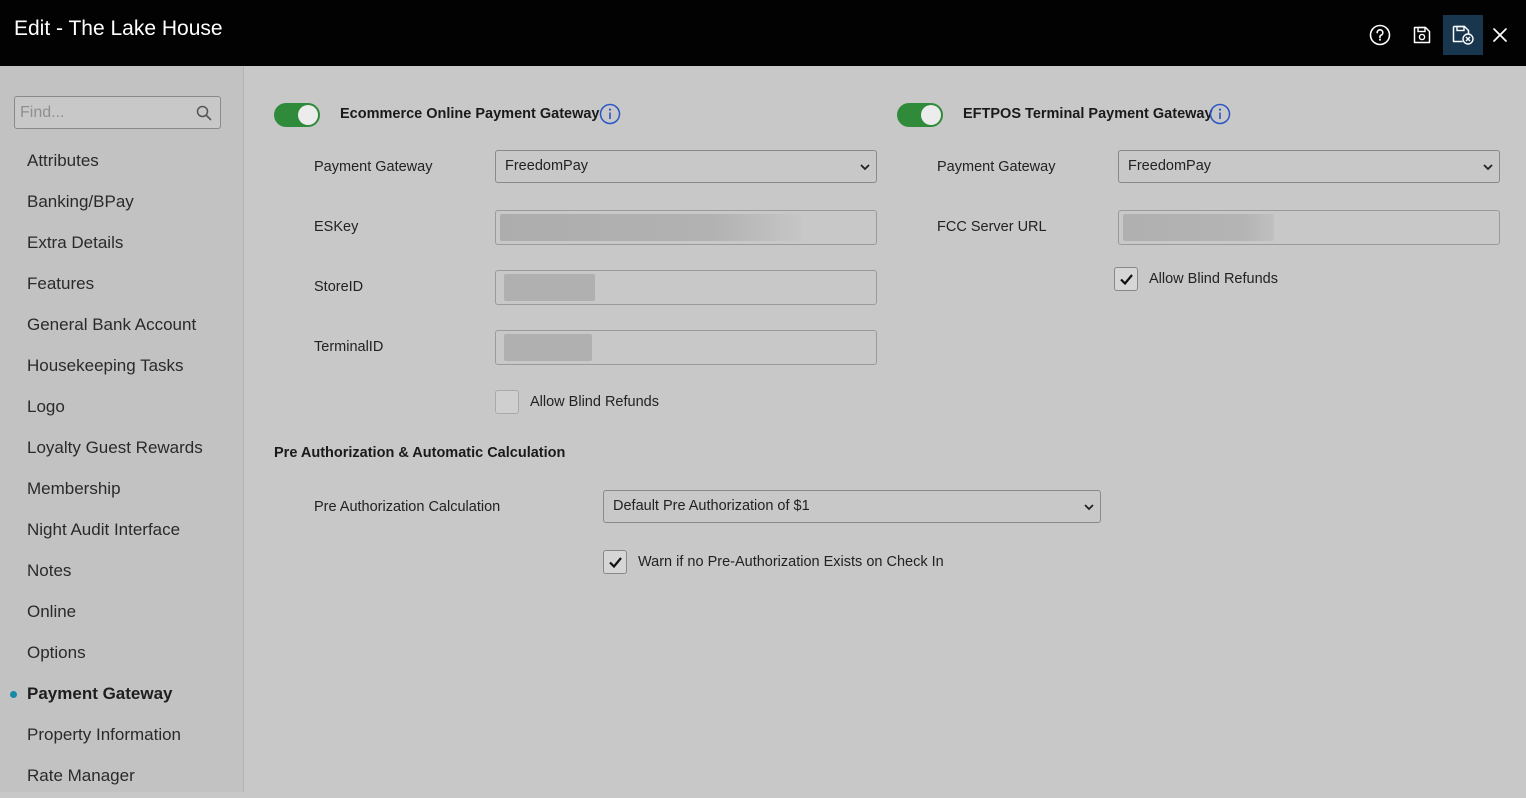  What do you see at coordinates (686, 287) in the screenshot?
I see `storeid-field` at bounding box center [686, 287].